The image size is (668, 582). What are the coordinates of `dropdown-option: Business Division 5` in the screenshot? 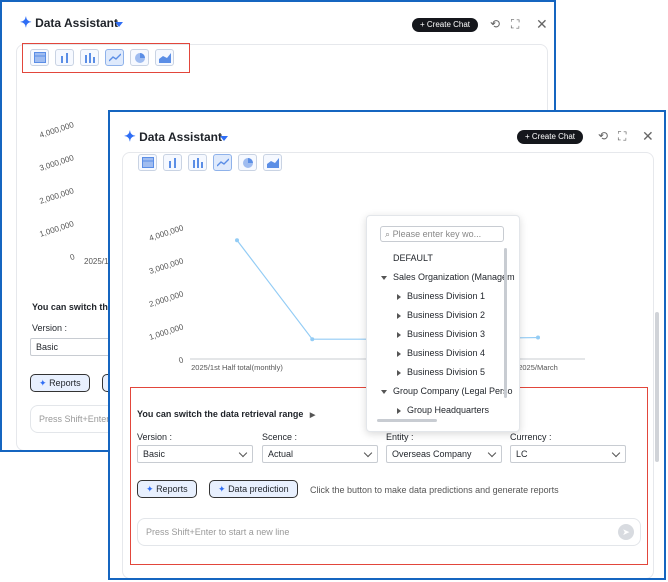 It's located at (441, 372).